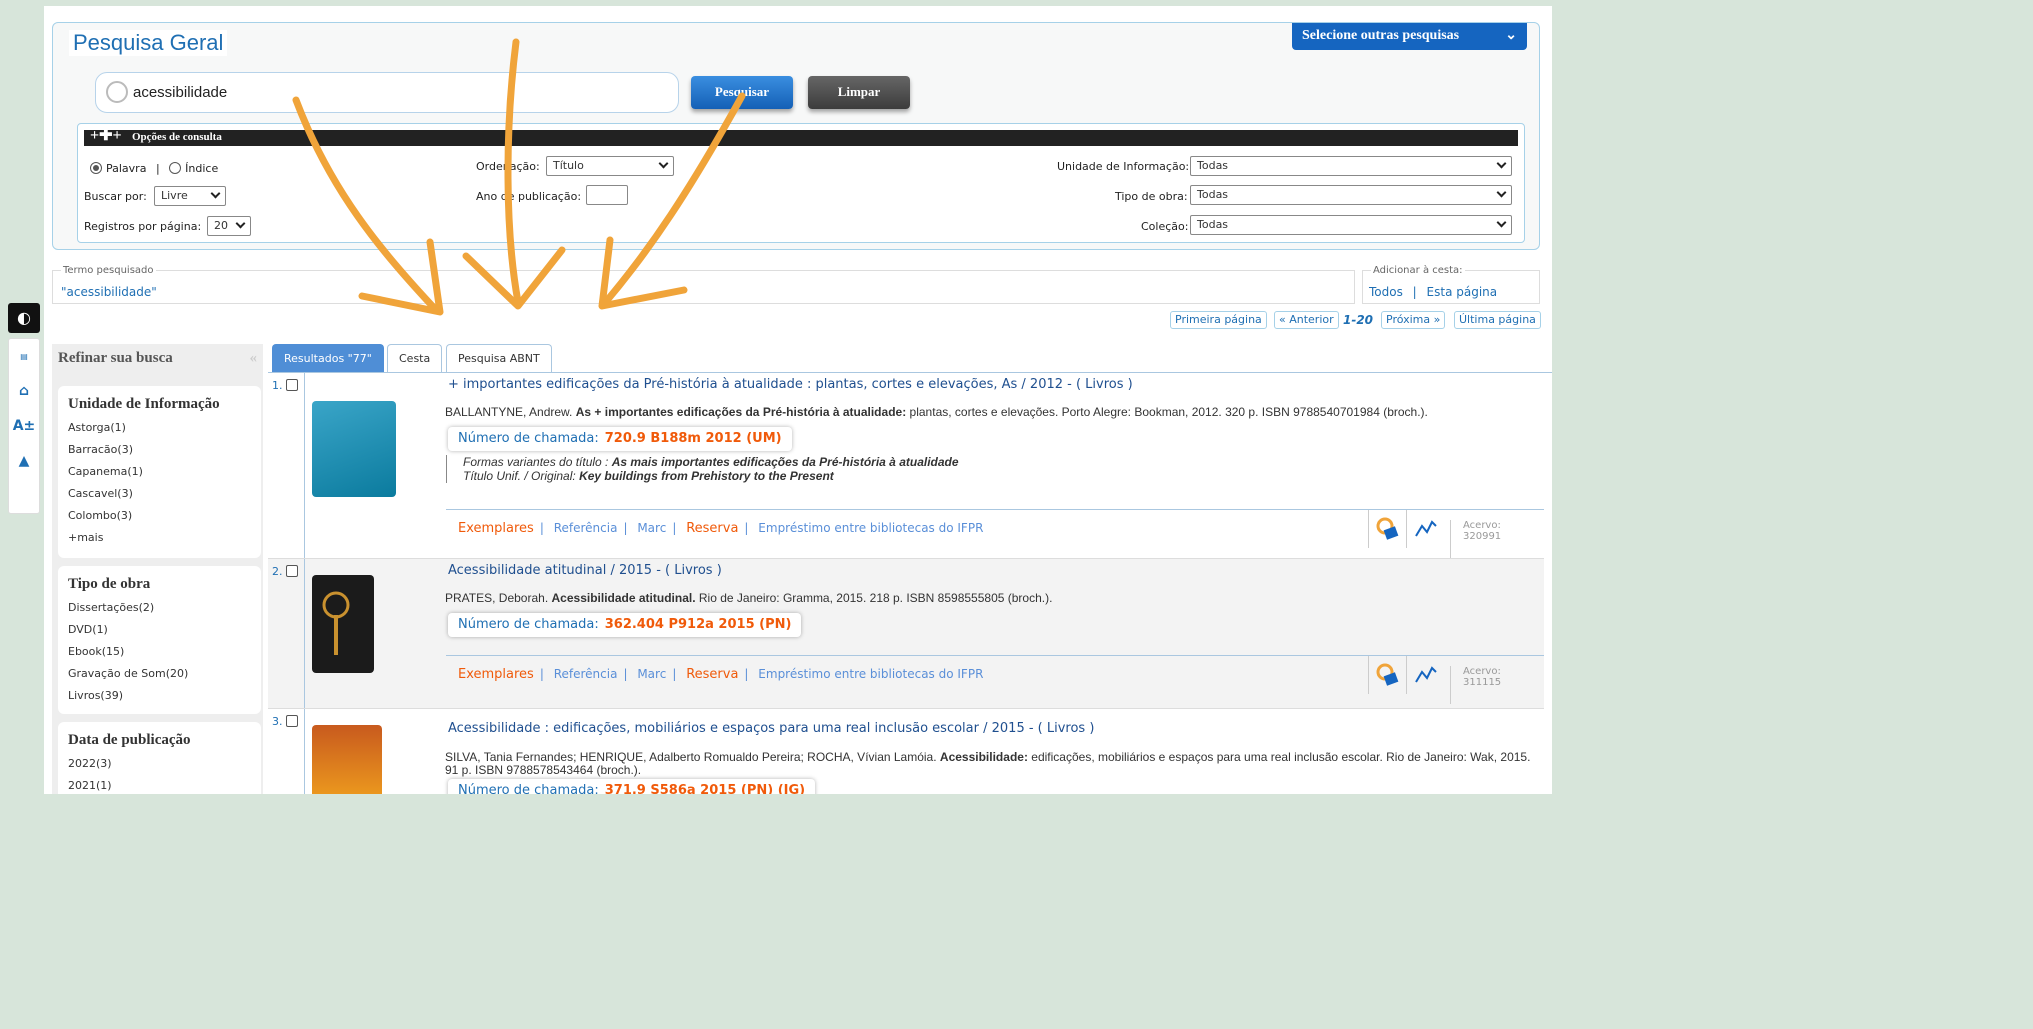 The image size is (2033, 1029). I want to click on current-page-range: 1-20, so click(1358, 320).